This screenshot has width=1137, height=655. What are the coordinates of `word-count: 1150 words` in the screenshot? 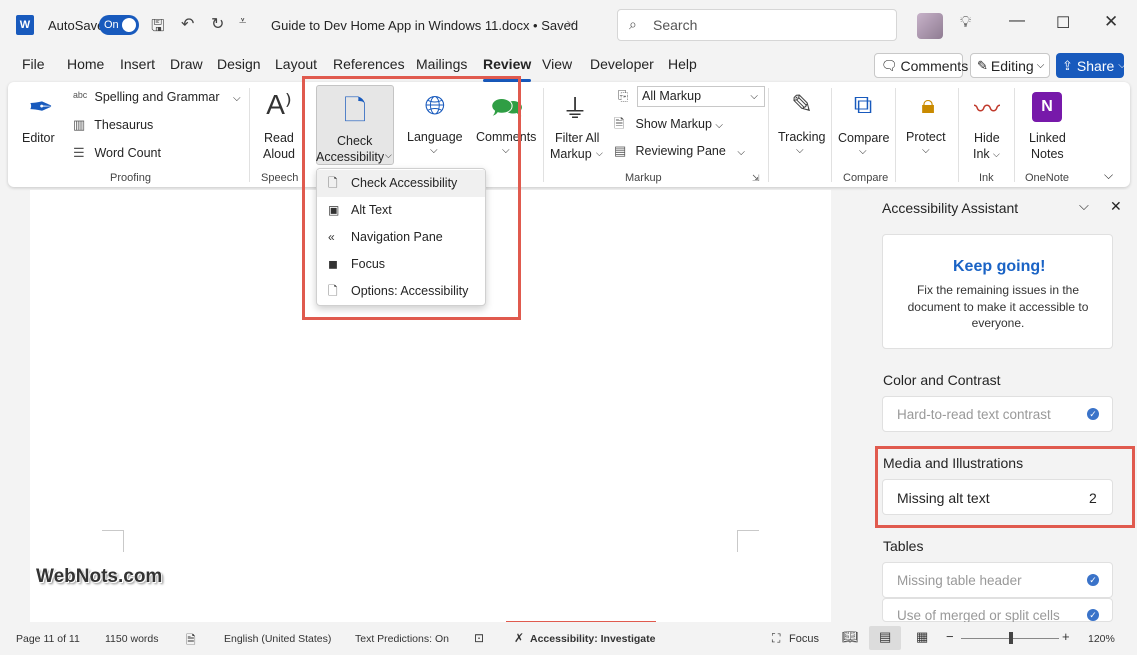 It's located at (132, 639).